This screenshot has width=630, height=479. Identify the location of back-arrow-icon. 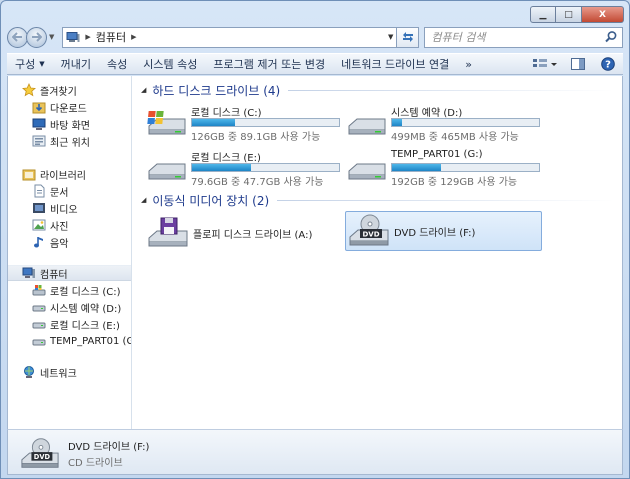
(17, 37).